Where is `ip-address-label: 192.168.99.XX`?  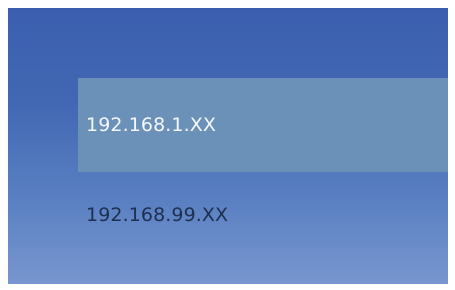 ip-address-label: 192.168.99.XX is located at coordinates (157, 215).